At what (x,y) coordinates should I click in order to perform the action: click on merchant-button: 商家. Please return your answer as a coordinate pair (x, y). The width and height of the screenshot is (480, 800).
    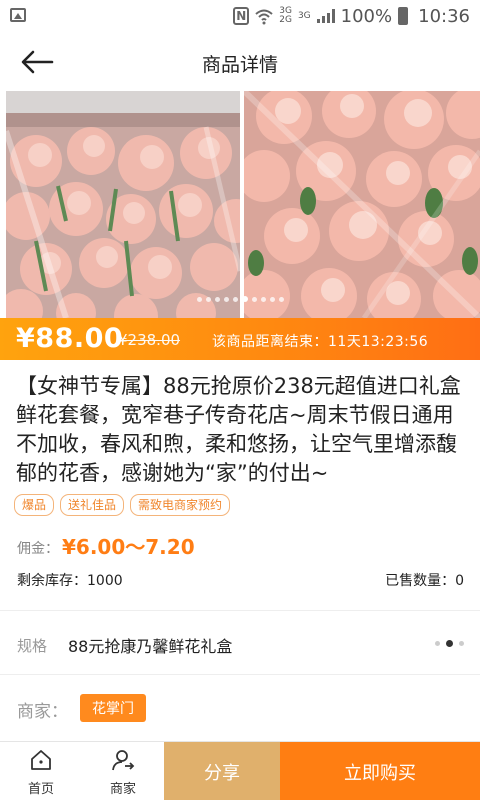
    Looking at the image, I should click on (123, 771).